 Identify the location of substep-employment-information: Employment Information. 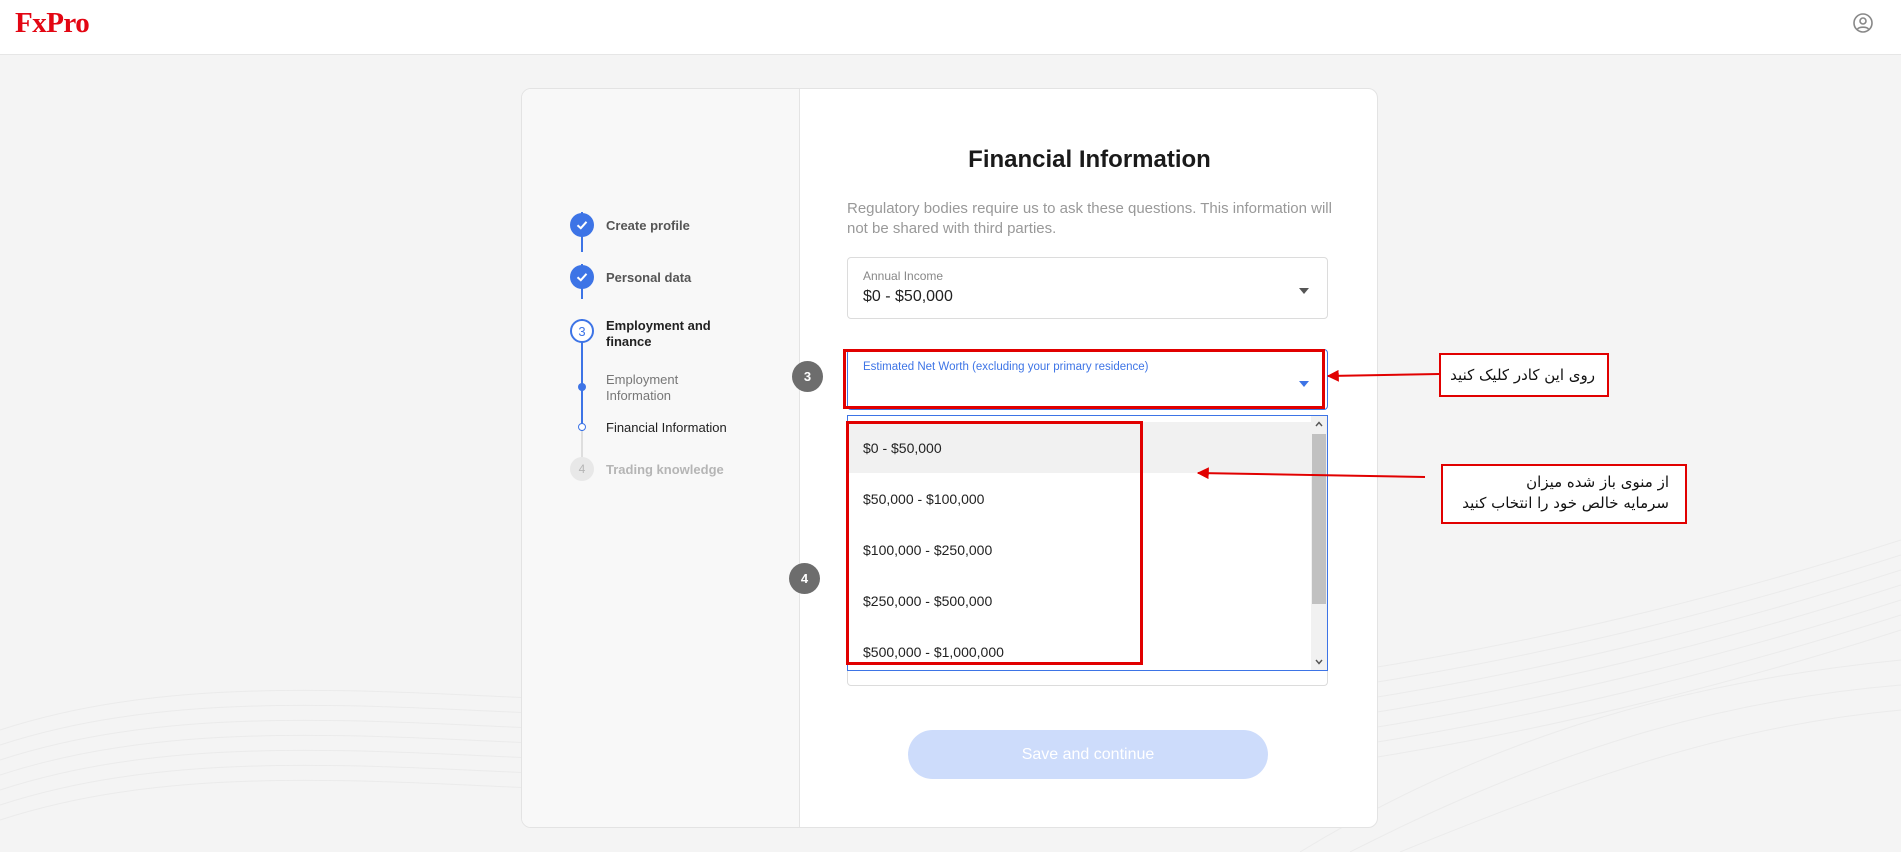
(676, 388).